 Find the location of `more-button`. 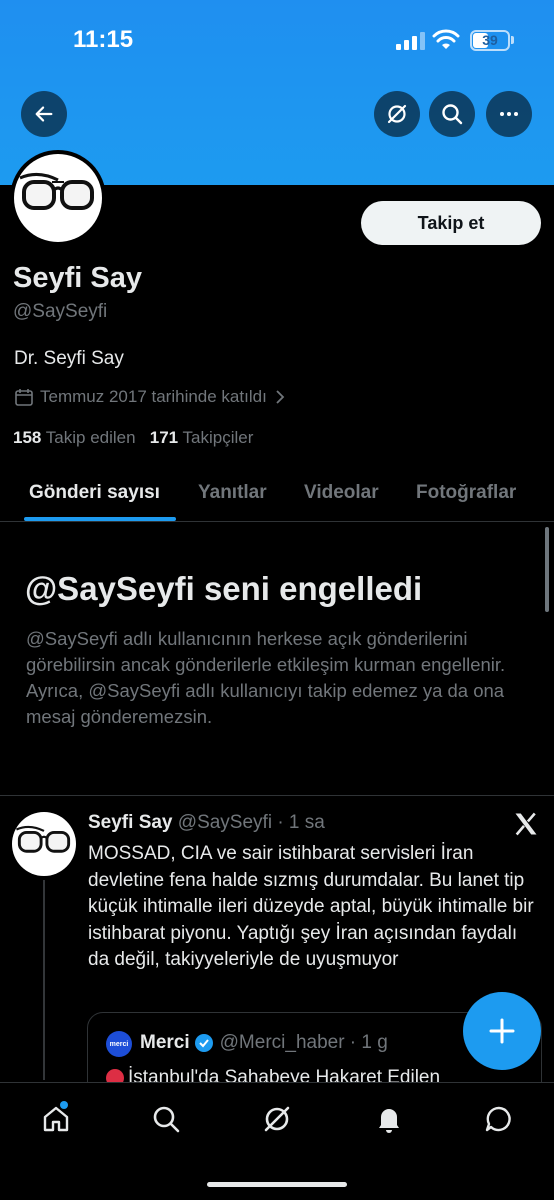

more-button is located at coordinates (509, 114).